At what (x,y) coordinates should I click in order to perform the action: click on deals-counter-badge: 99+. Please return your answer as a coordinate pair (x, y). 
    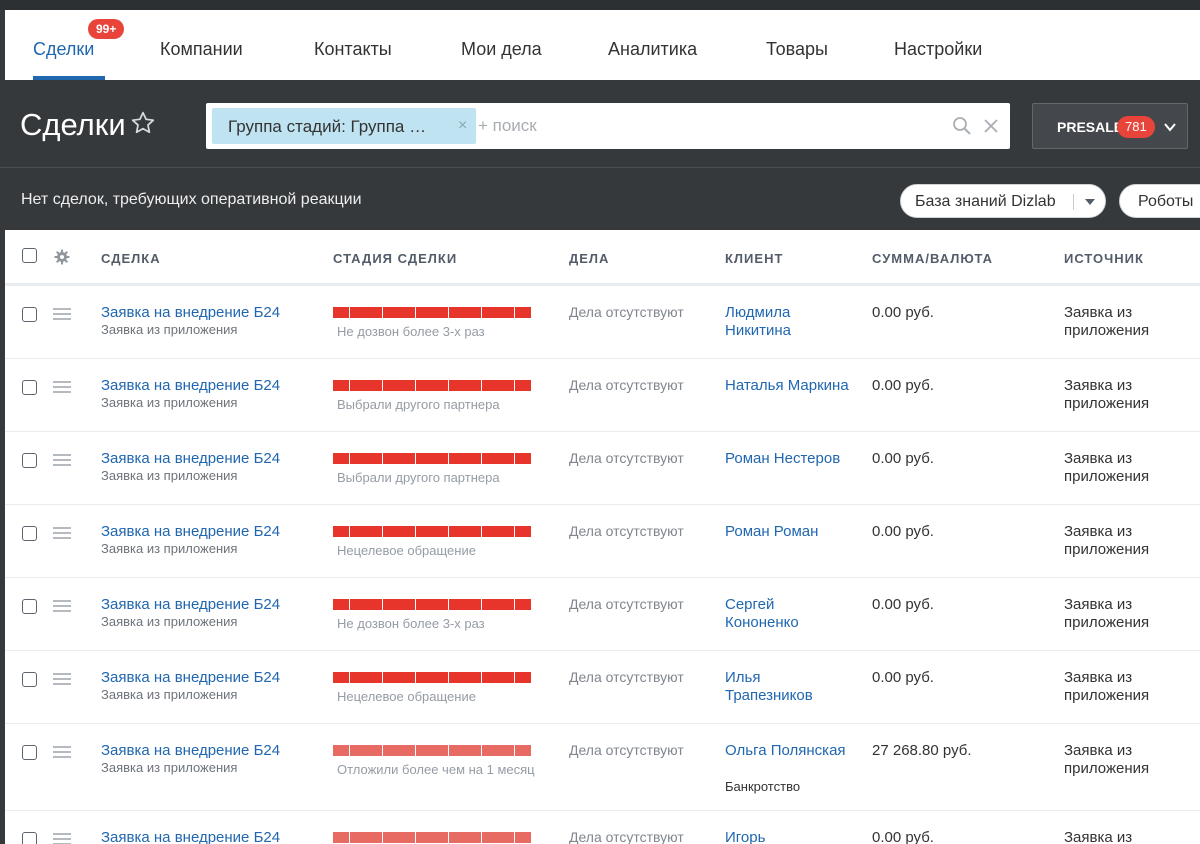
    Looking at the image, I should click on (106, 29).